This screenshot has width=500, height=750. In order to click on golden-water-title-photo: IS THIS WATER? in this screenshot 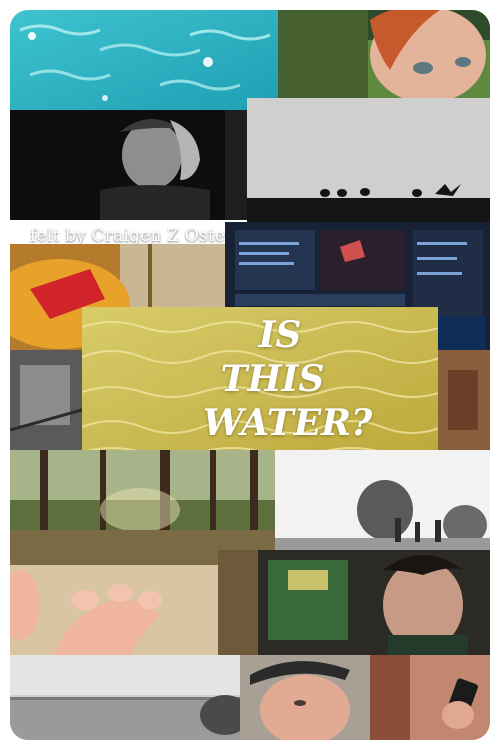, I will do `click(260, 383)`.